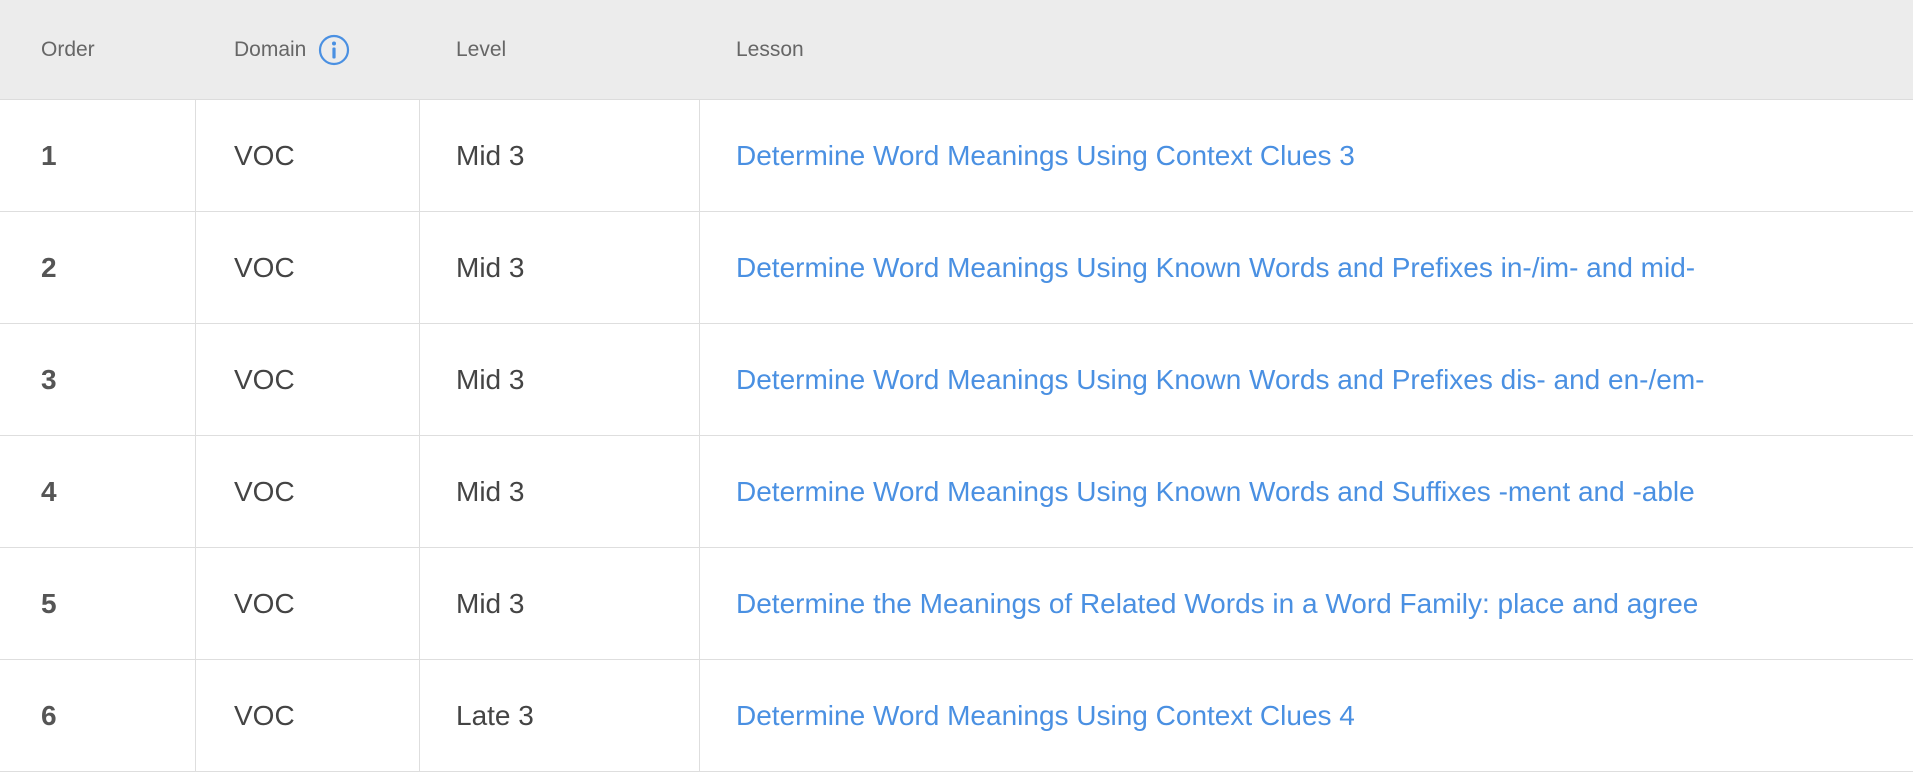 The width and height of the screenshot is (1913, 772). I want to click on order-cell: 6, so click(98, 715).